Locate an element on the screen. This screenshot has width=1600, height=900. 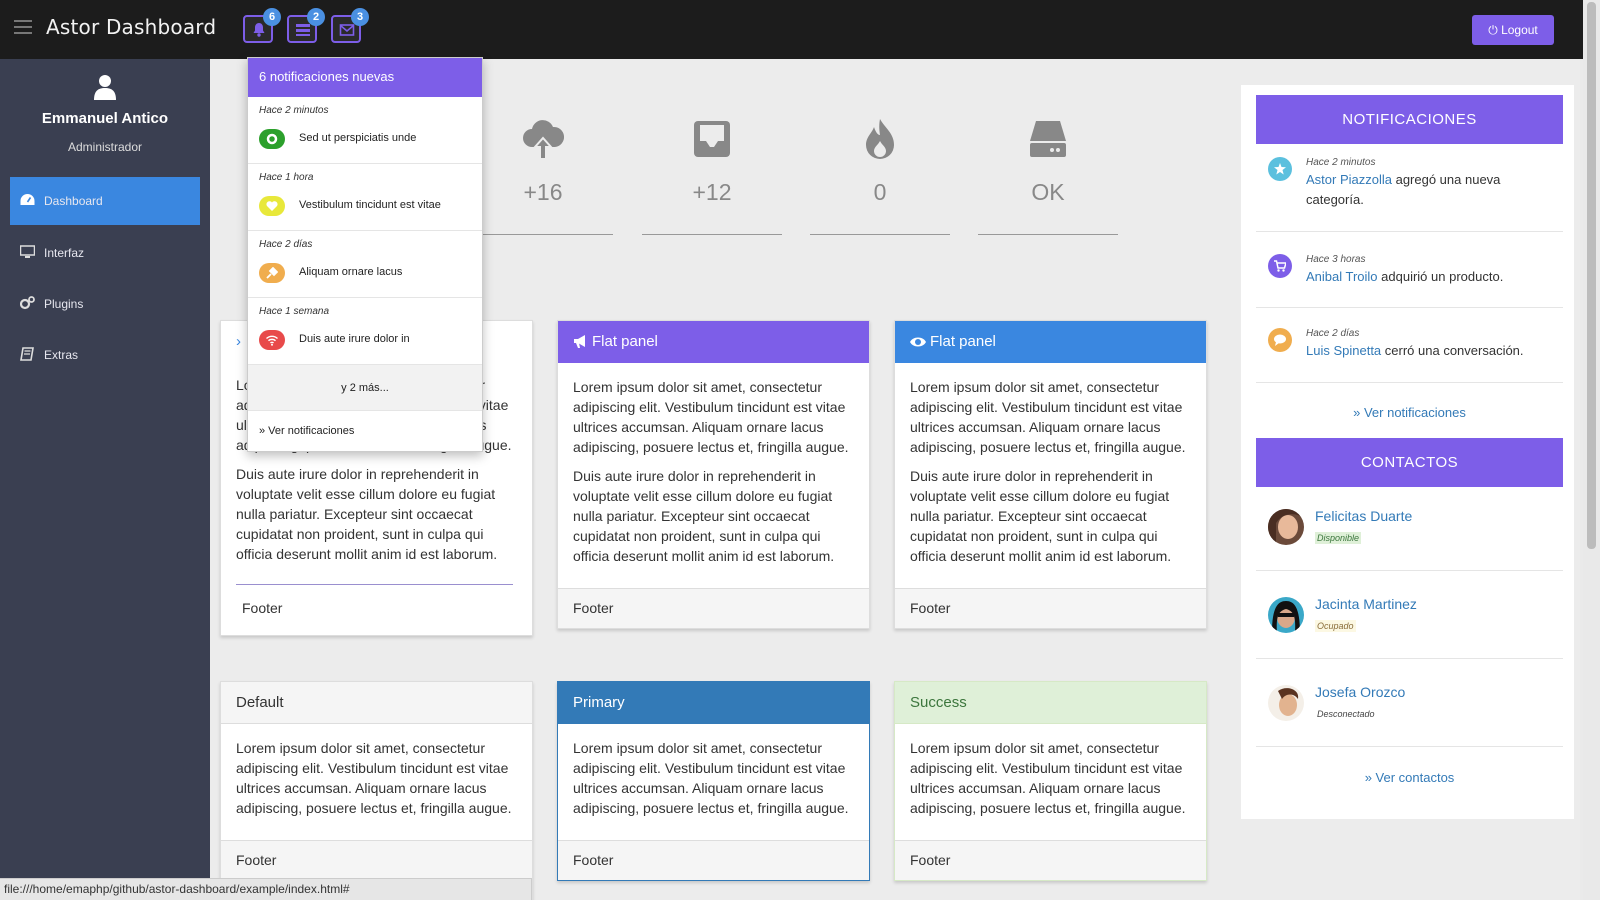
dropdown-header: 6 notificaciones nuevas is located at coordinates (365, 77).